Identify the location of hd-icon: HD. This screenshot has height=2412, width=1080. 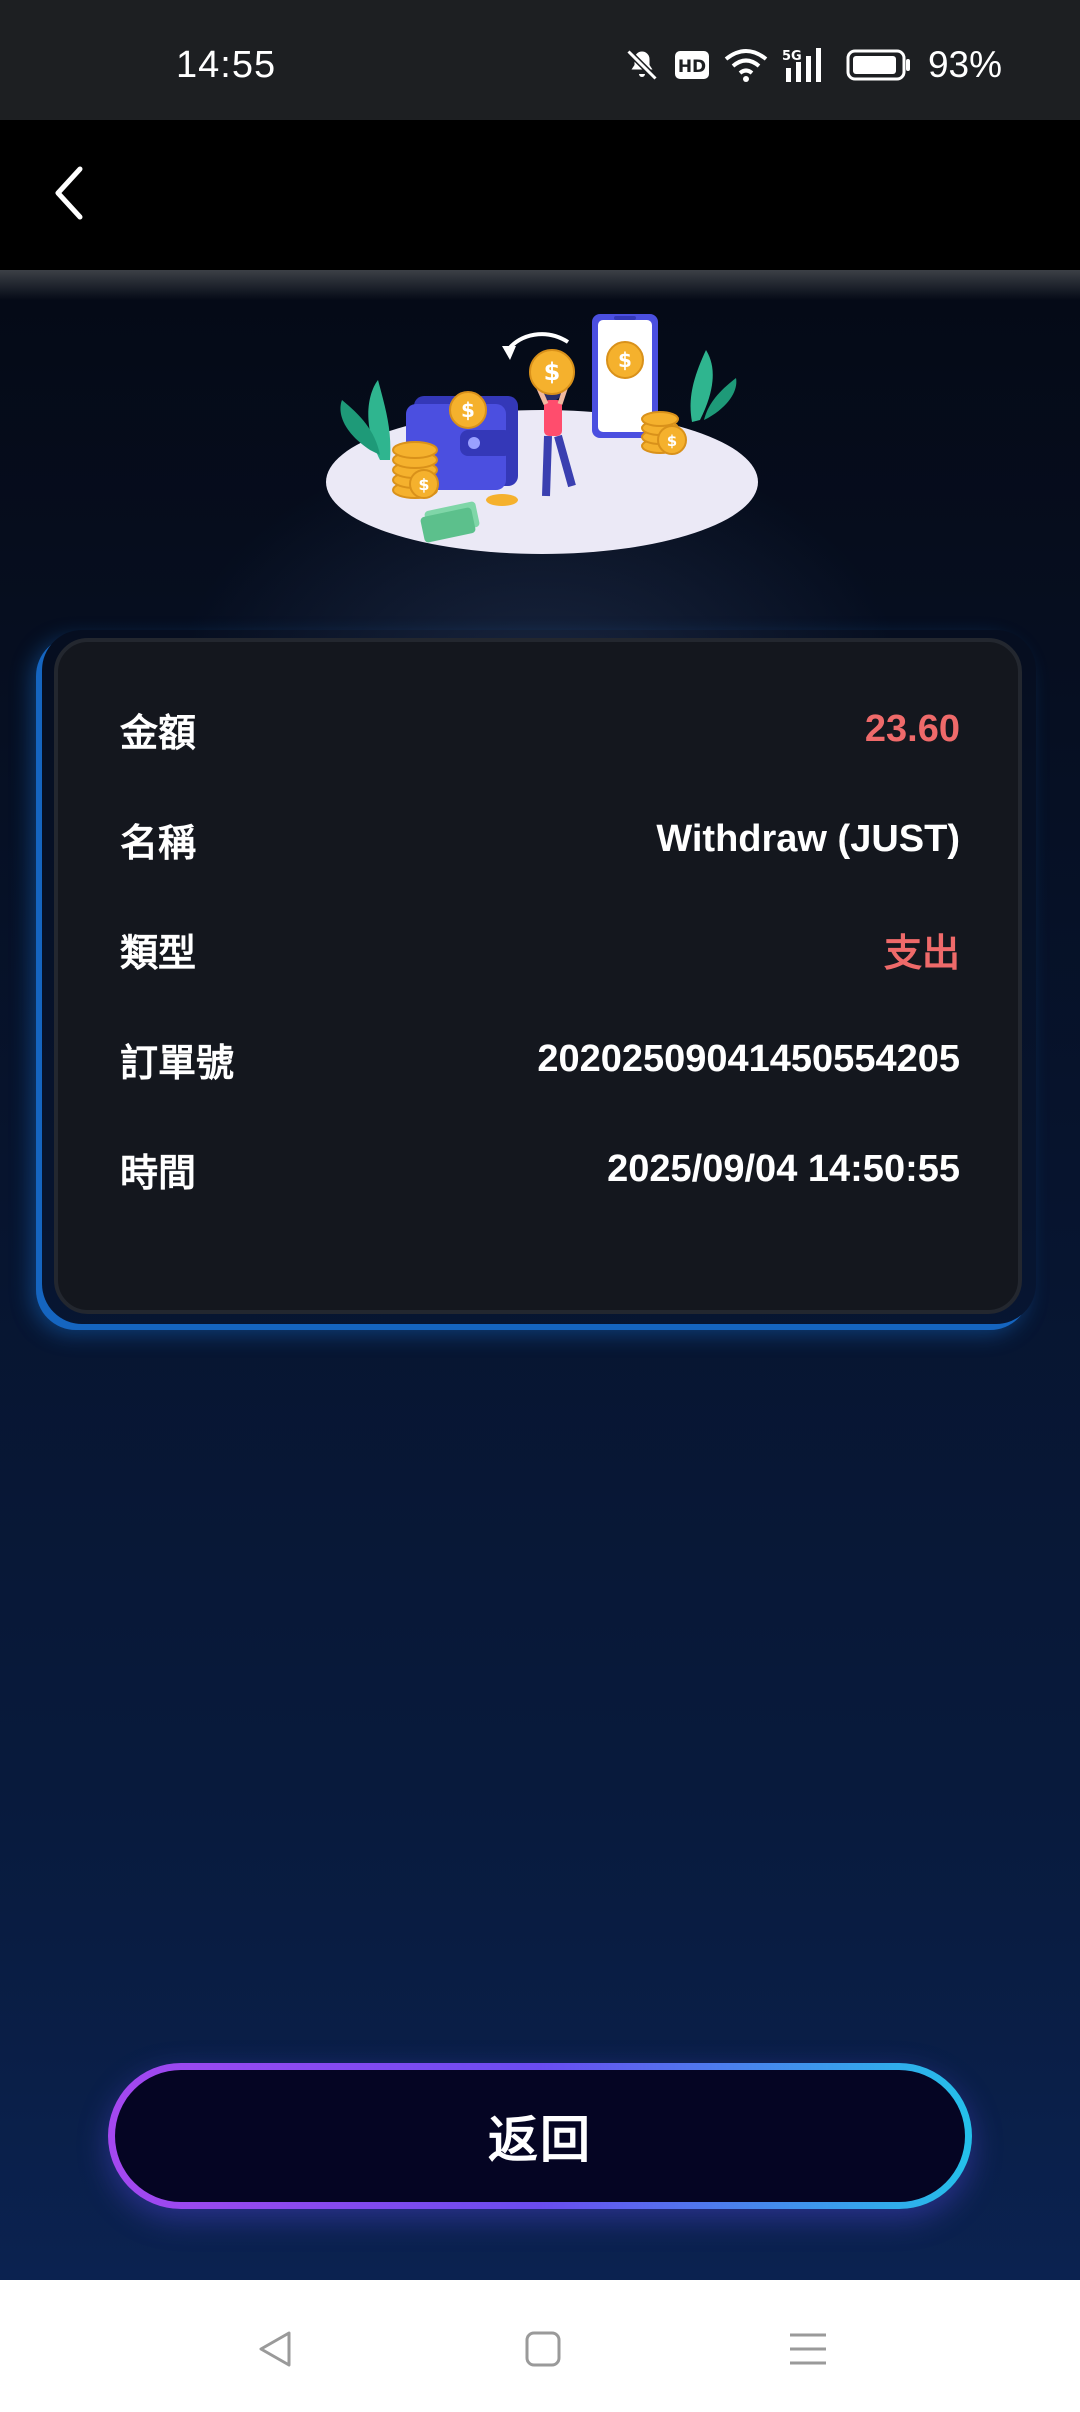
(692, 65).